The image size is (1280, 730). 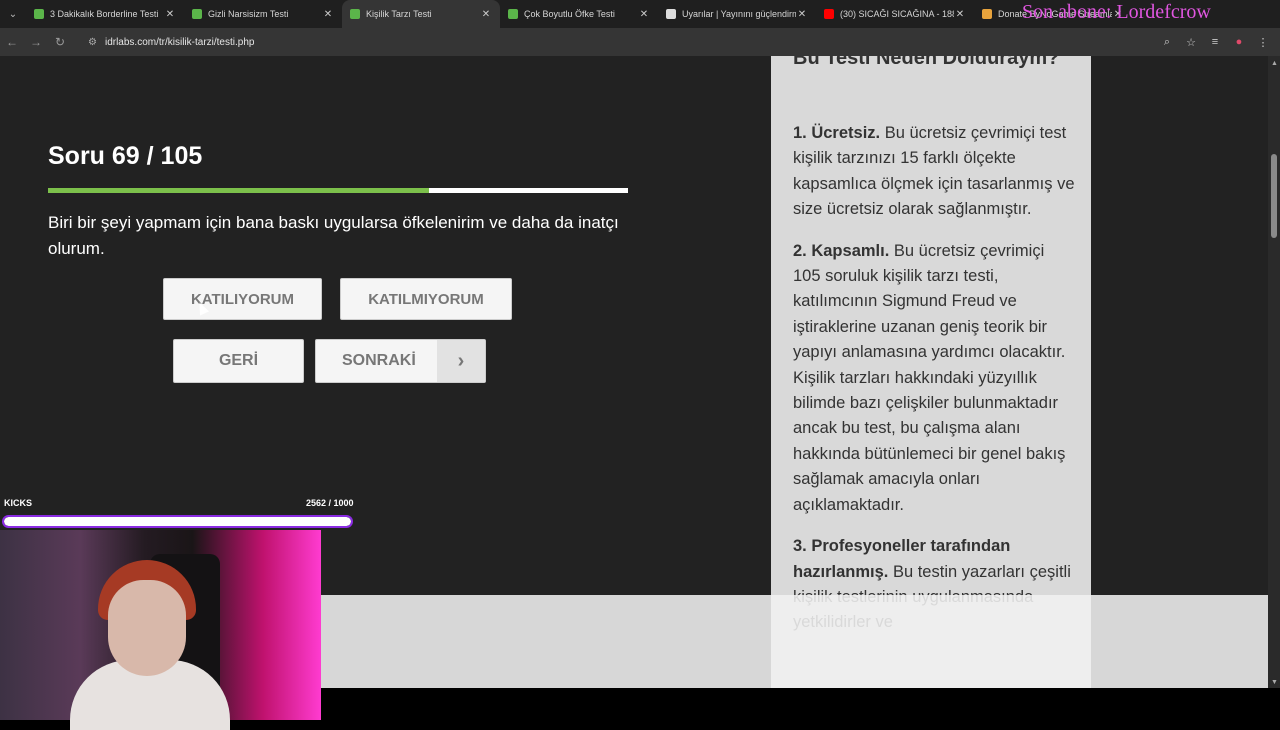 I want to click on scroll-down-icon: ▼, so click(x=1274, y=682).